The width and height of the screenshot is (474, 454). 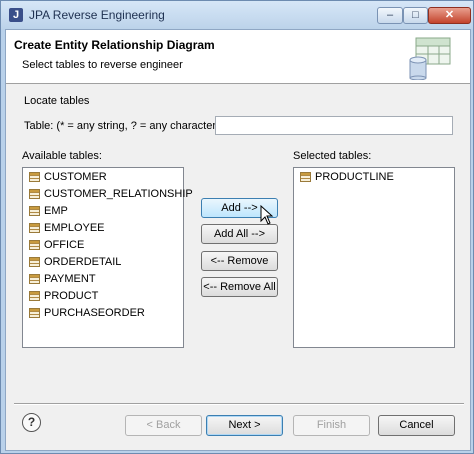 What do you see at coordinates (416, 425) in the screenshot?
I see `cancel-button: Cancel` at bounding box center [416, 425].